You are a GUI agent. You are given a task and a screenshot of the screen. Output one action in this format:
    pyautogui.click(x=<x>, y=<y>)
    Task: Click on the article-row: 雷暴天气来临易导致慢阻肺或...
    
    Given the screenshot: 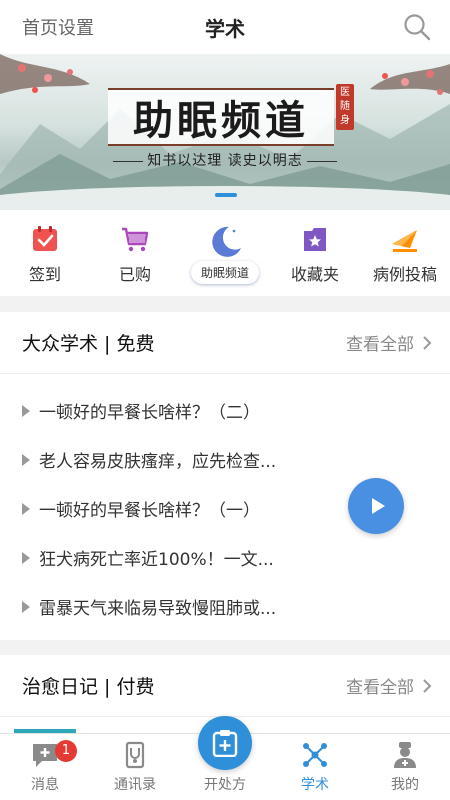 What is the action you would take?
    pyautogui.click(x=225, y=606)
    